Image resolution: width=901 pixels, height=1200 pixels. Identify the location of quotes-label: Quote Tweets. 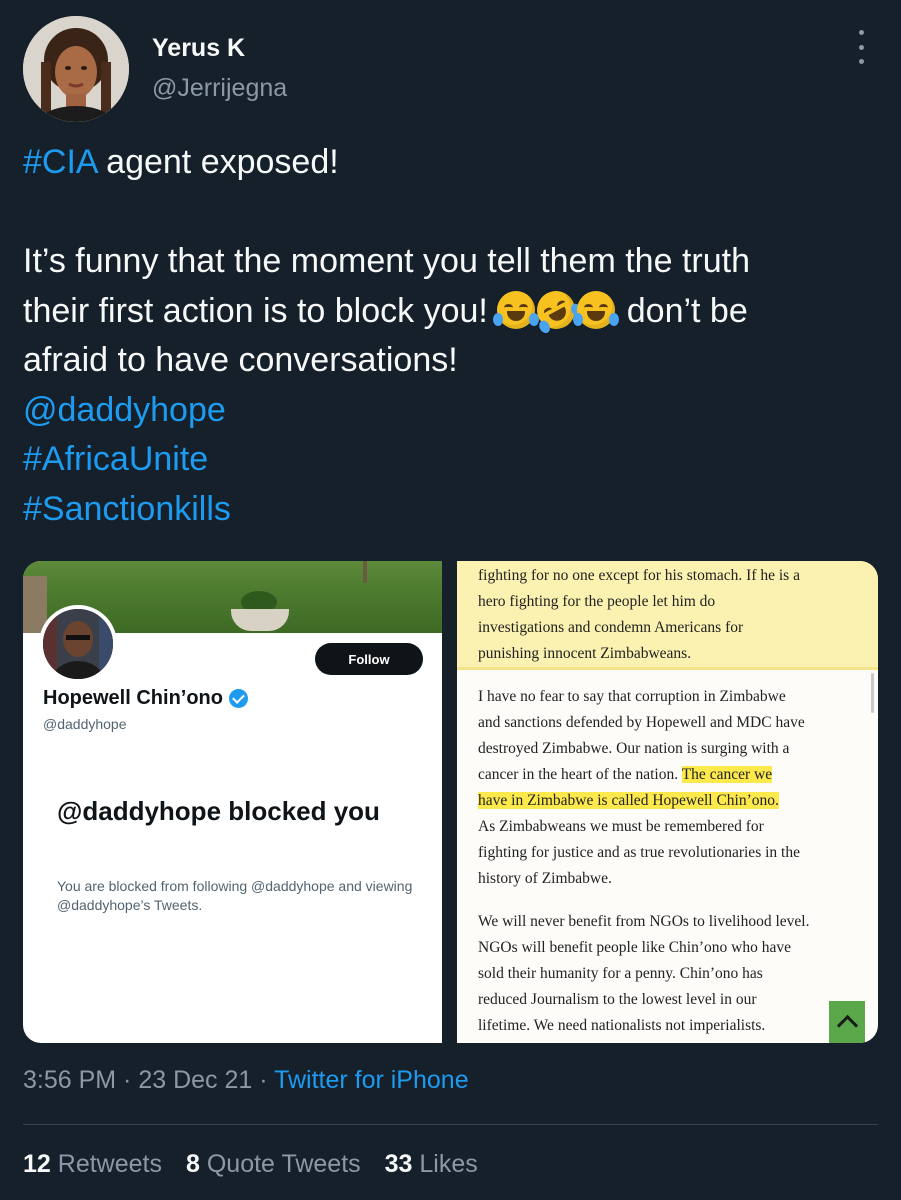
(283, 1164).